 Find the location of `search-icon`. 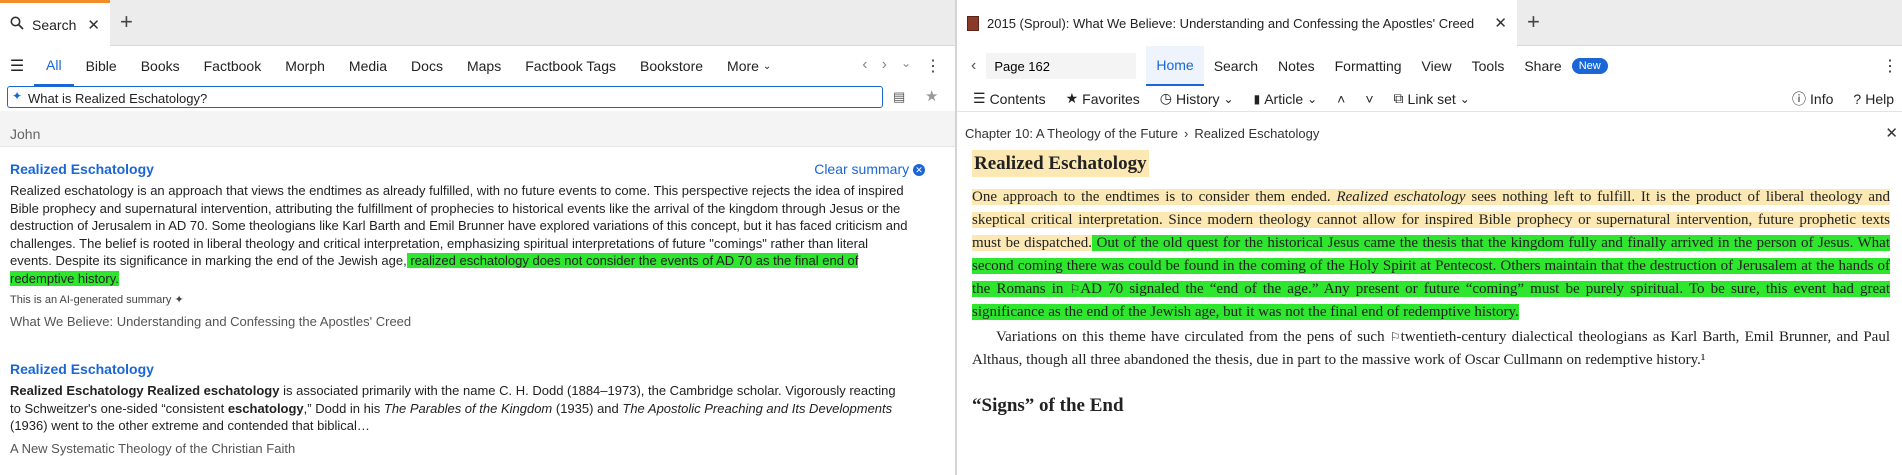

search-icon is located at coordinates (17, 24).